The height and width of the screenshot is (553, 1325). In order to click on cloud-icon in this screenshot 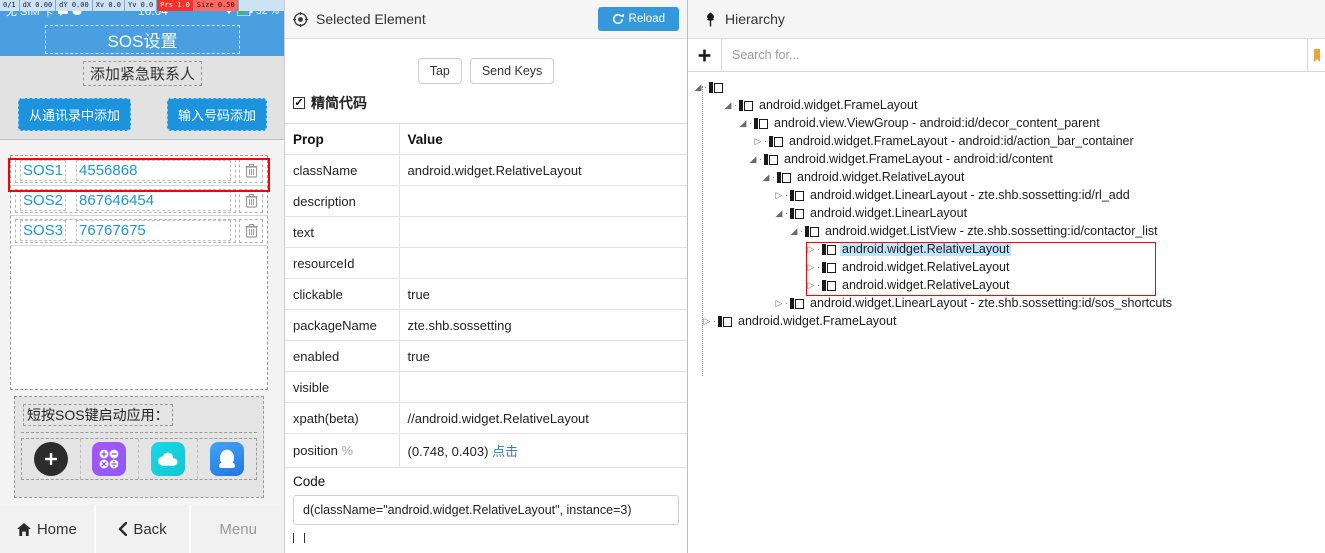, I will do `click(167, 459)`.